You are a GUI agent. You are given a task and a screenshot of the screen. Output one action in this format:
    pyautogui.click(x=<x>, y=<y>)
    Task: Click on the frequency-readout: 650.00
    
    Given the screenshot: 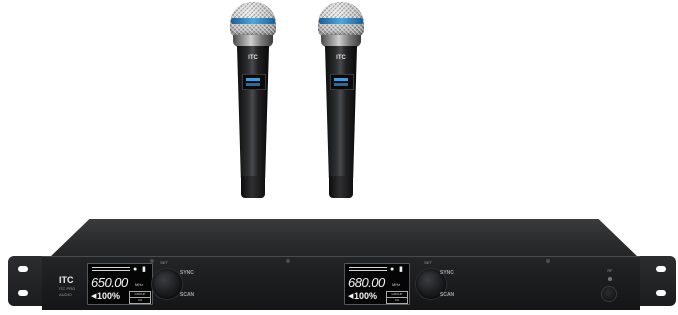 What is the action you would take?
    pyautogui.click(x=109, y=282)
    